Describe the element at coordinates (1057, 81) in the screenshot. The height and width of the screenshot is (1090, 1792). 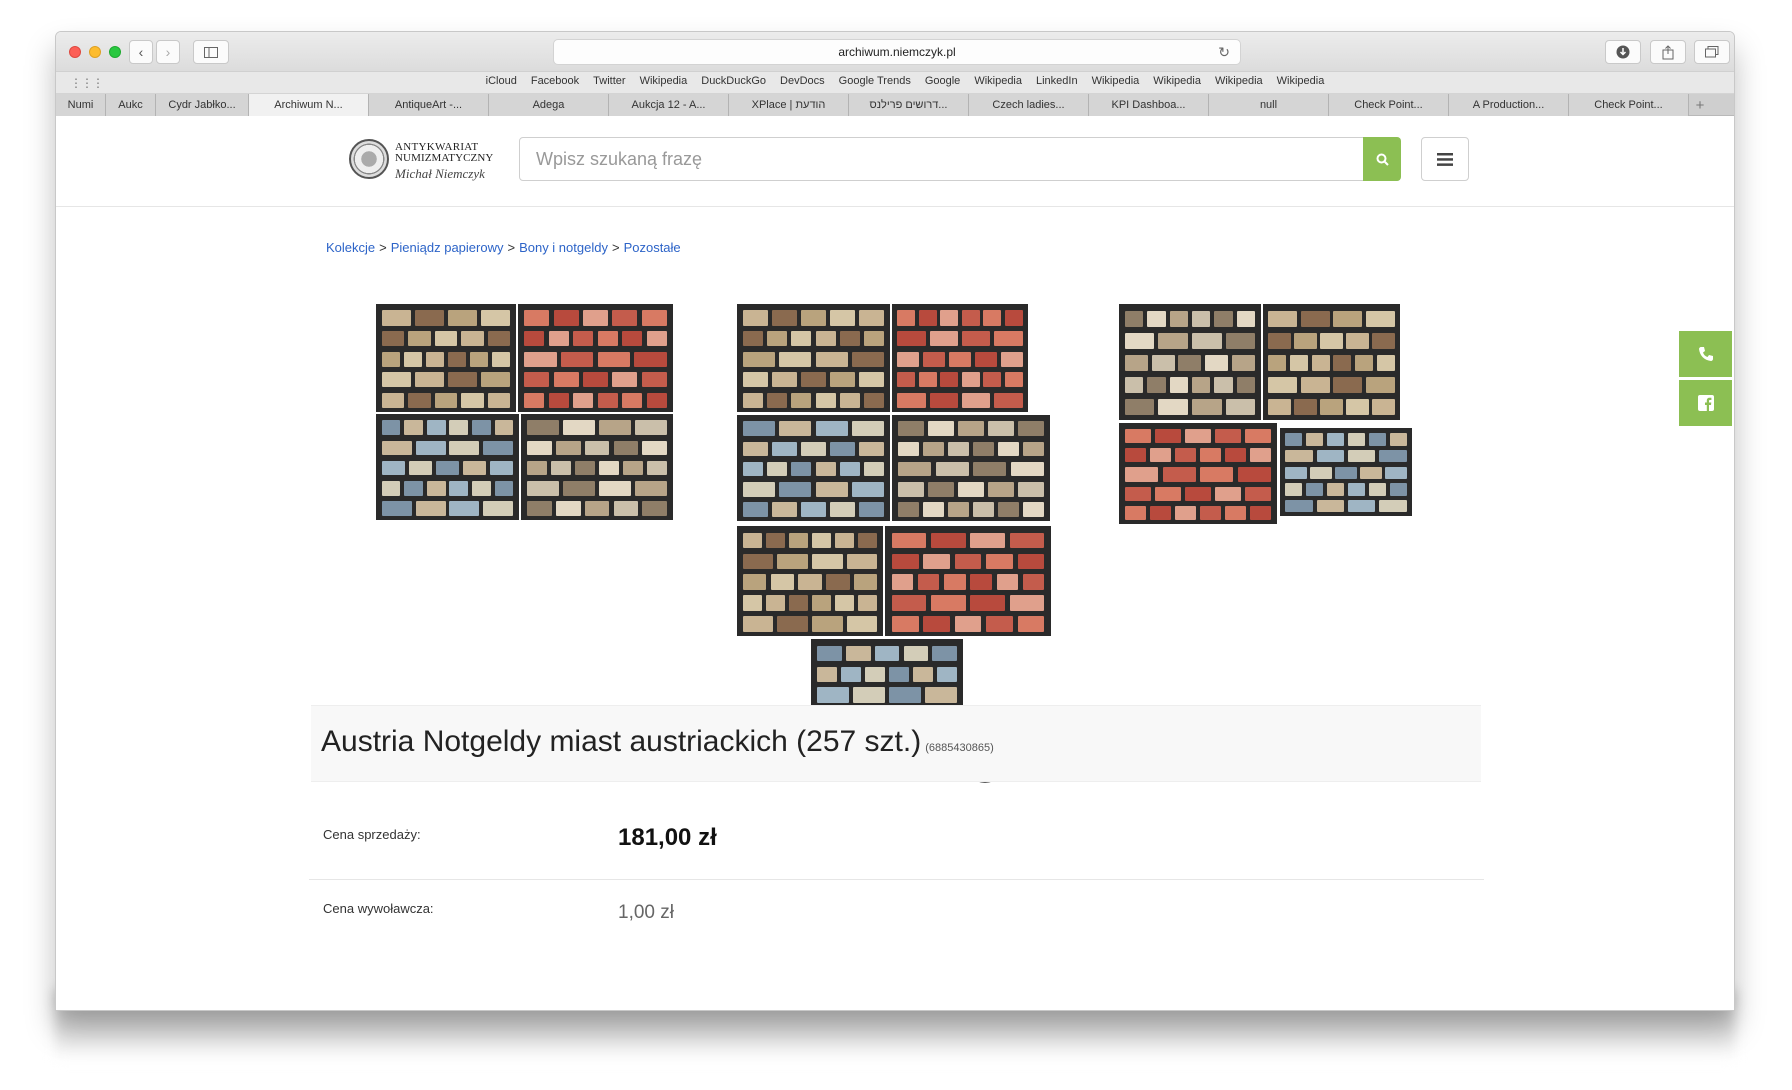
I see `bookmark-item: LinkedIn` at that location.